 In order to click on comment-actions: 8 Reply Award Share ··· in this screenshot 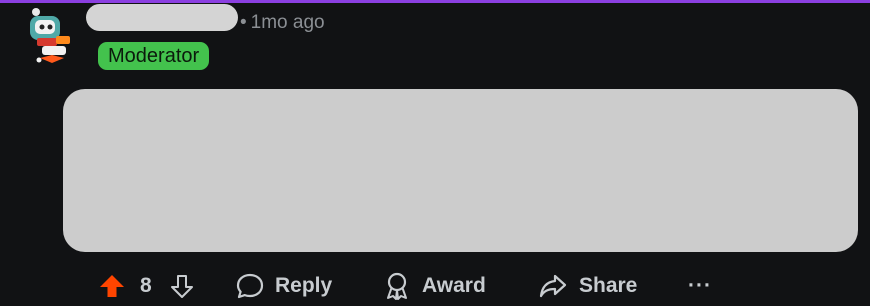, I will do `click(435, 286)`.